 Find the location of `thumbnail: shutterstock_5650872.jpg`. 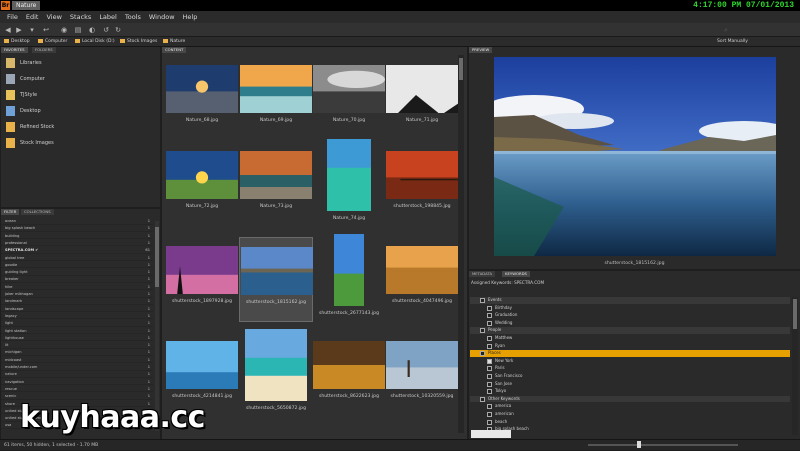

thumbnail: shutterstock_5650872.jpg is located at coordinates (276, 373).